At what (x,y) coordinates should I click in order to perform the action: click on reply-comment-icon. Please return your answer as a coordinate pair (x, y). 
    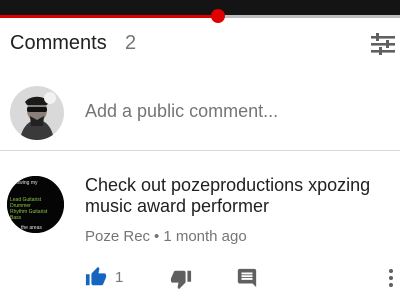
    Looking at the image, I should click on (247, 278).